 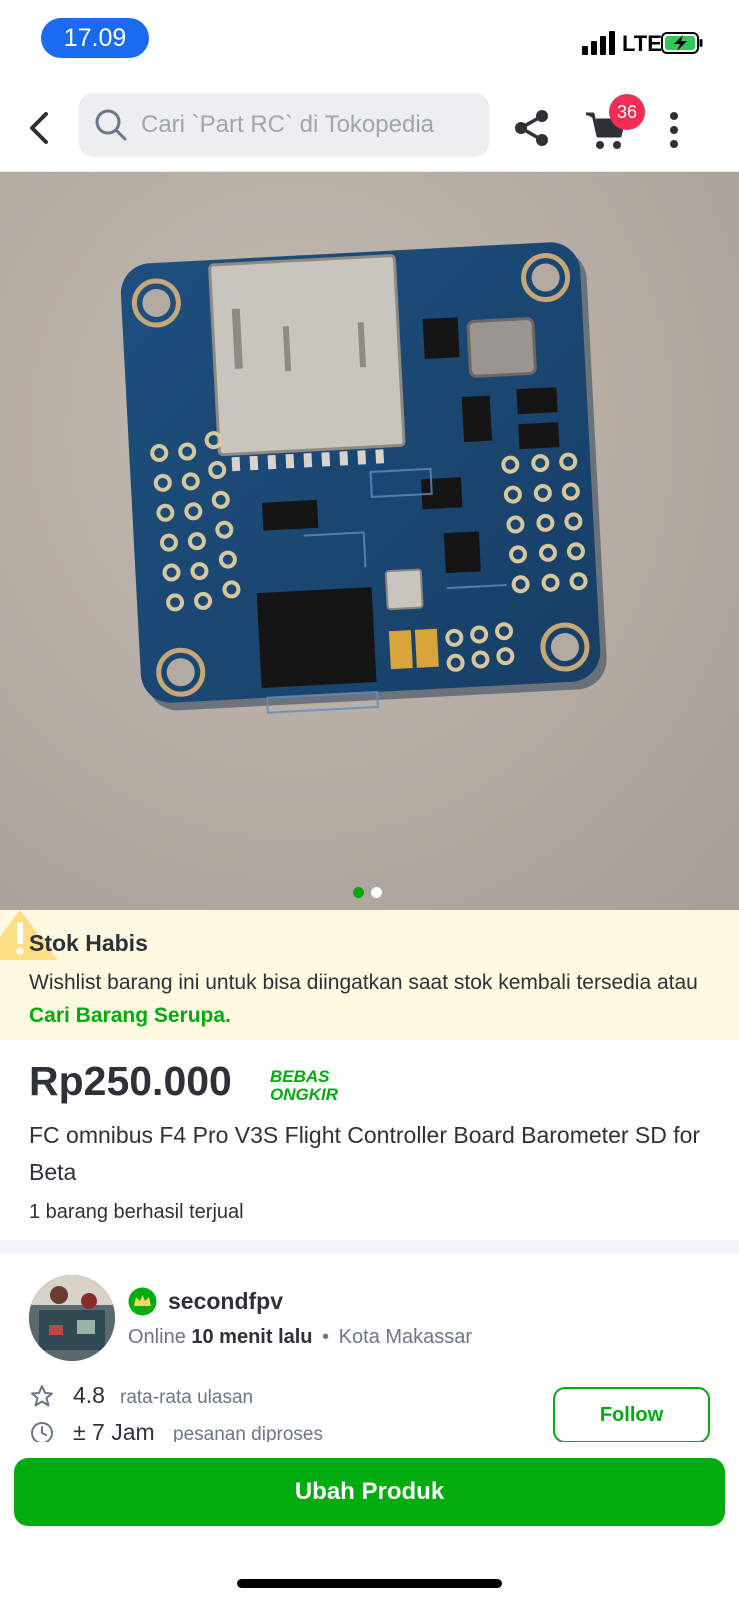 What do you see at coordinates (225, 1301) in the screenshot?
I see `seller-name: secondfpv` at bounding box center [225, 1301].